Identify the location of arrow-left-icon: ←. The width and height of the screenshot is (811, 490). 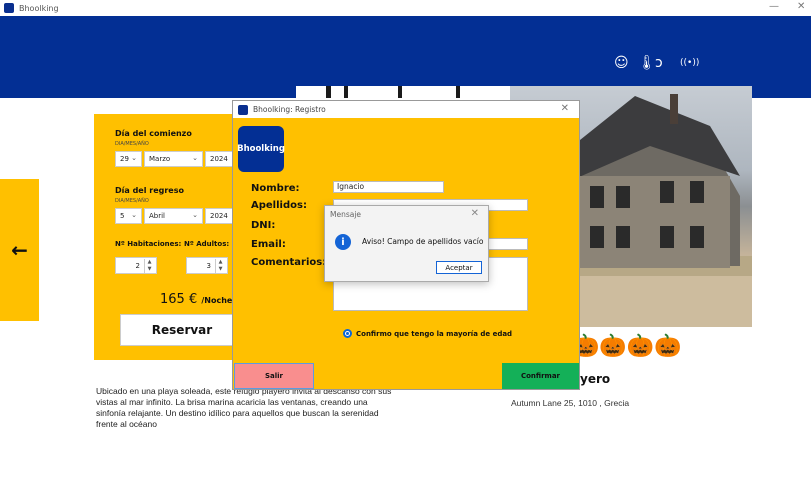
(19, 250).